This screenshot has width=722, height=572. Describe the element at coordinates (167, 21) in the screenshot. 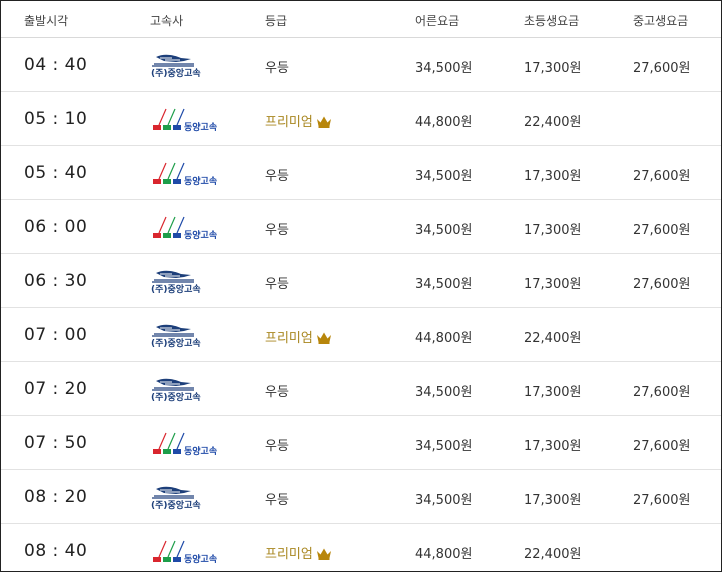

I see `header-bus-company: 고속사` at that location.